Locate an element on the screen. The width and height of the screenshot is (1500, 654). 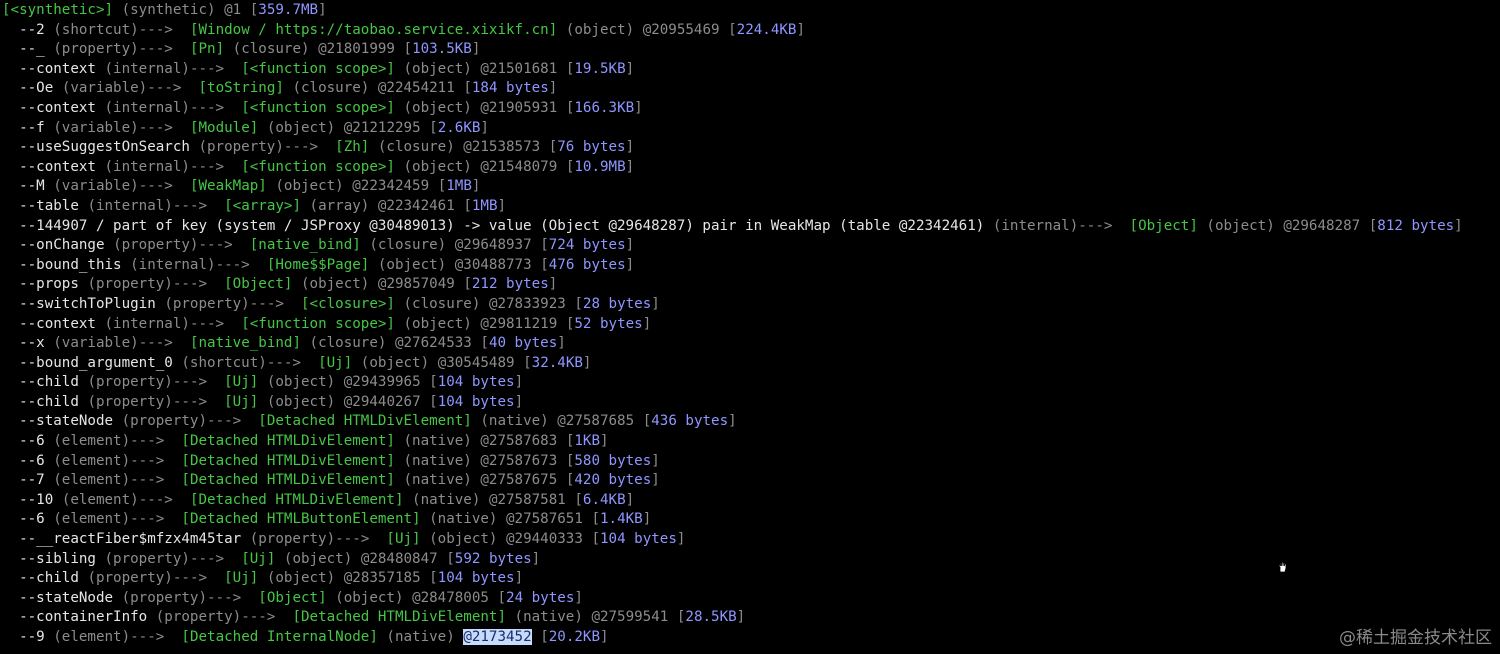
node-size: 6.4KB is located at coordinates (604, 499).